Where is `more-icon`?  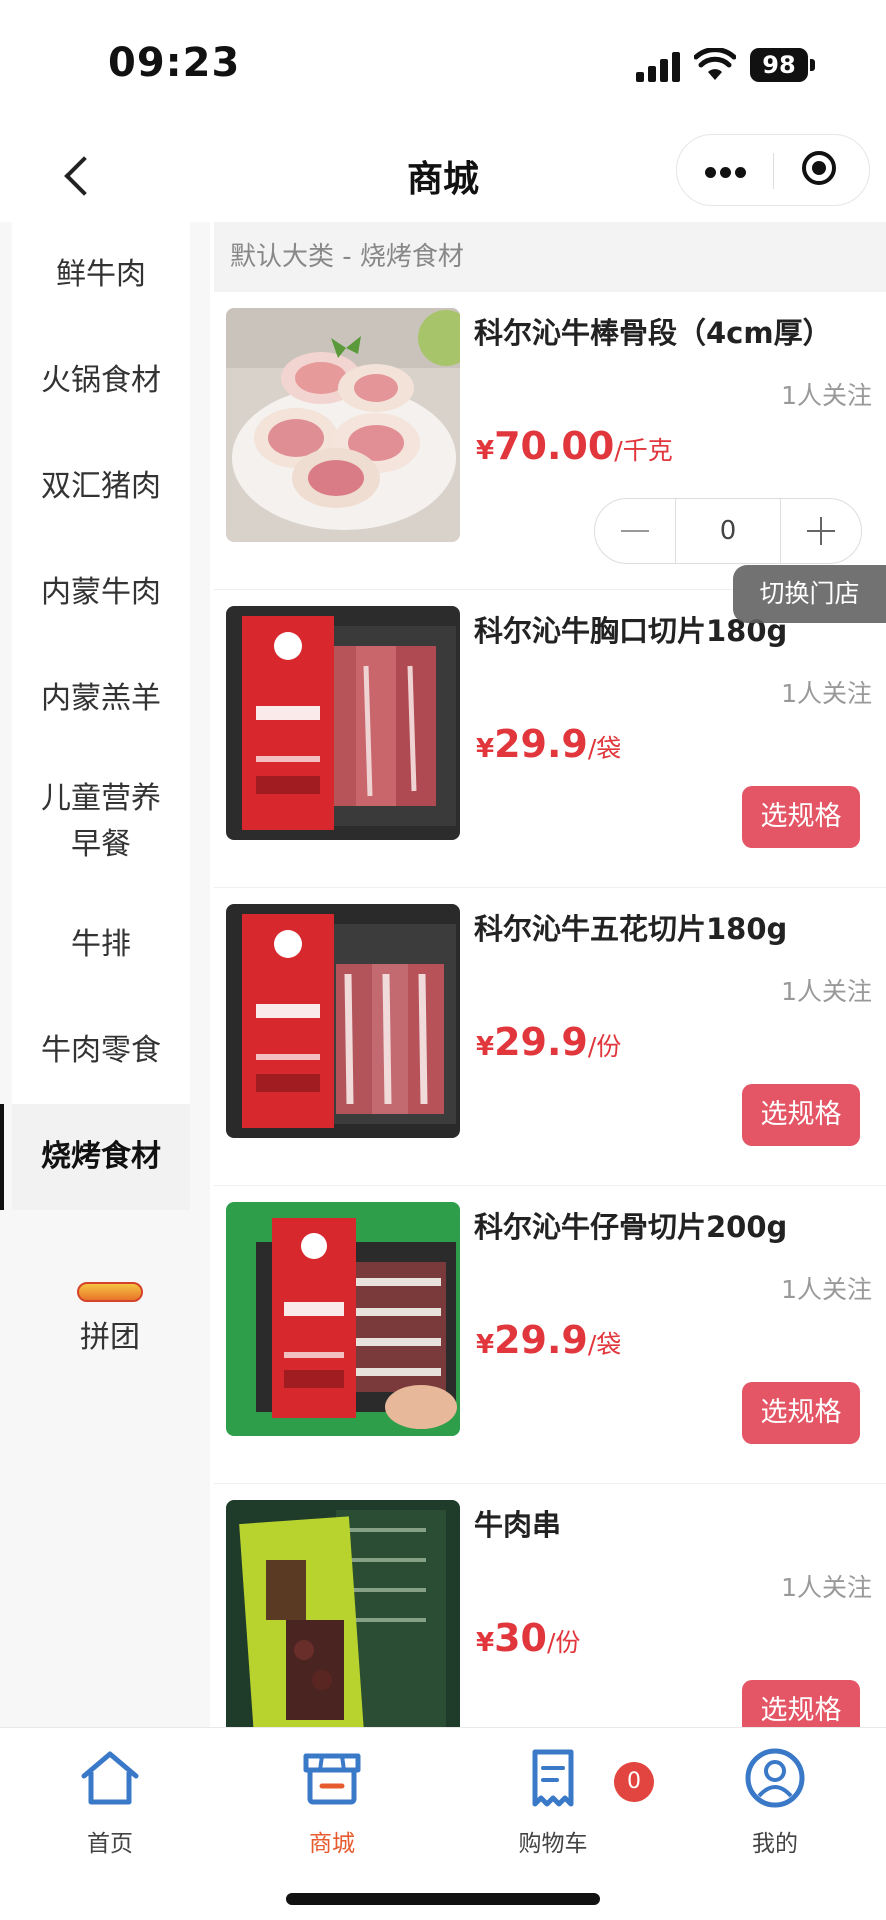 more-icon is located at coordinates (725, 171).